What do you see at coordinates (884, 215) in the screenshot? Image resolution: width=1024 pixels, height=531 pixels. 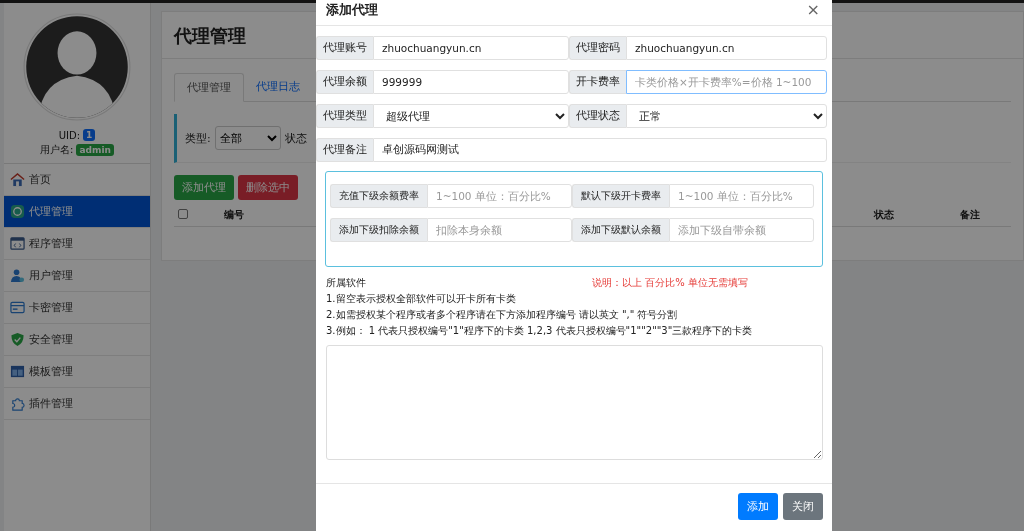 I see `column-header: 状态` at bounding box center [884, 215].